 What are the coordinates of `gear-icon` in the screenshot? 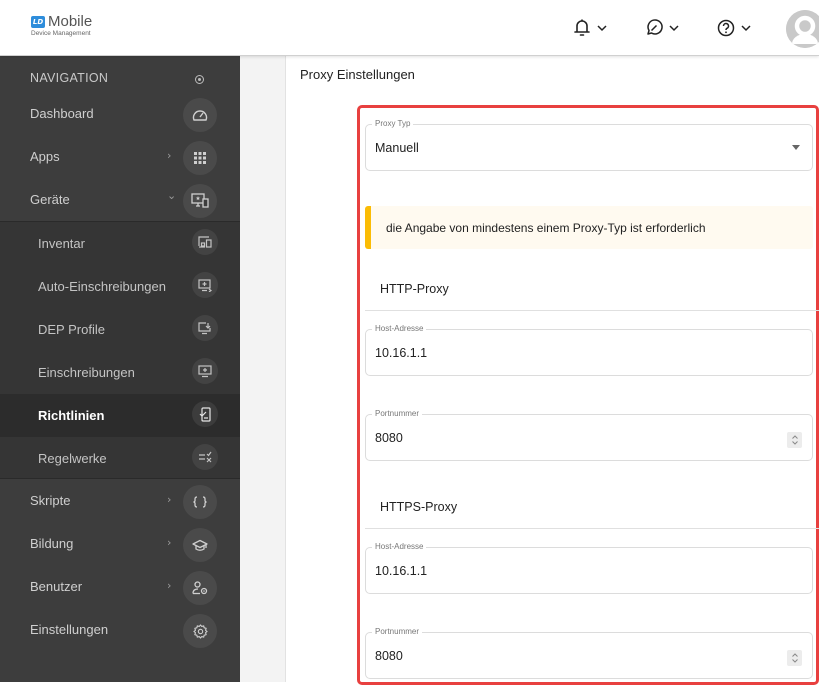 It's located at (200, 631).